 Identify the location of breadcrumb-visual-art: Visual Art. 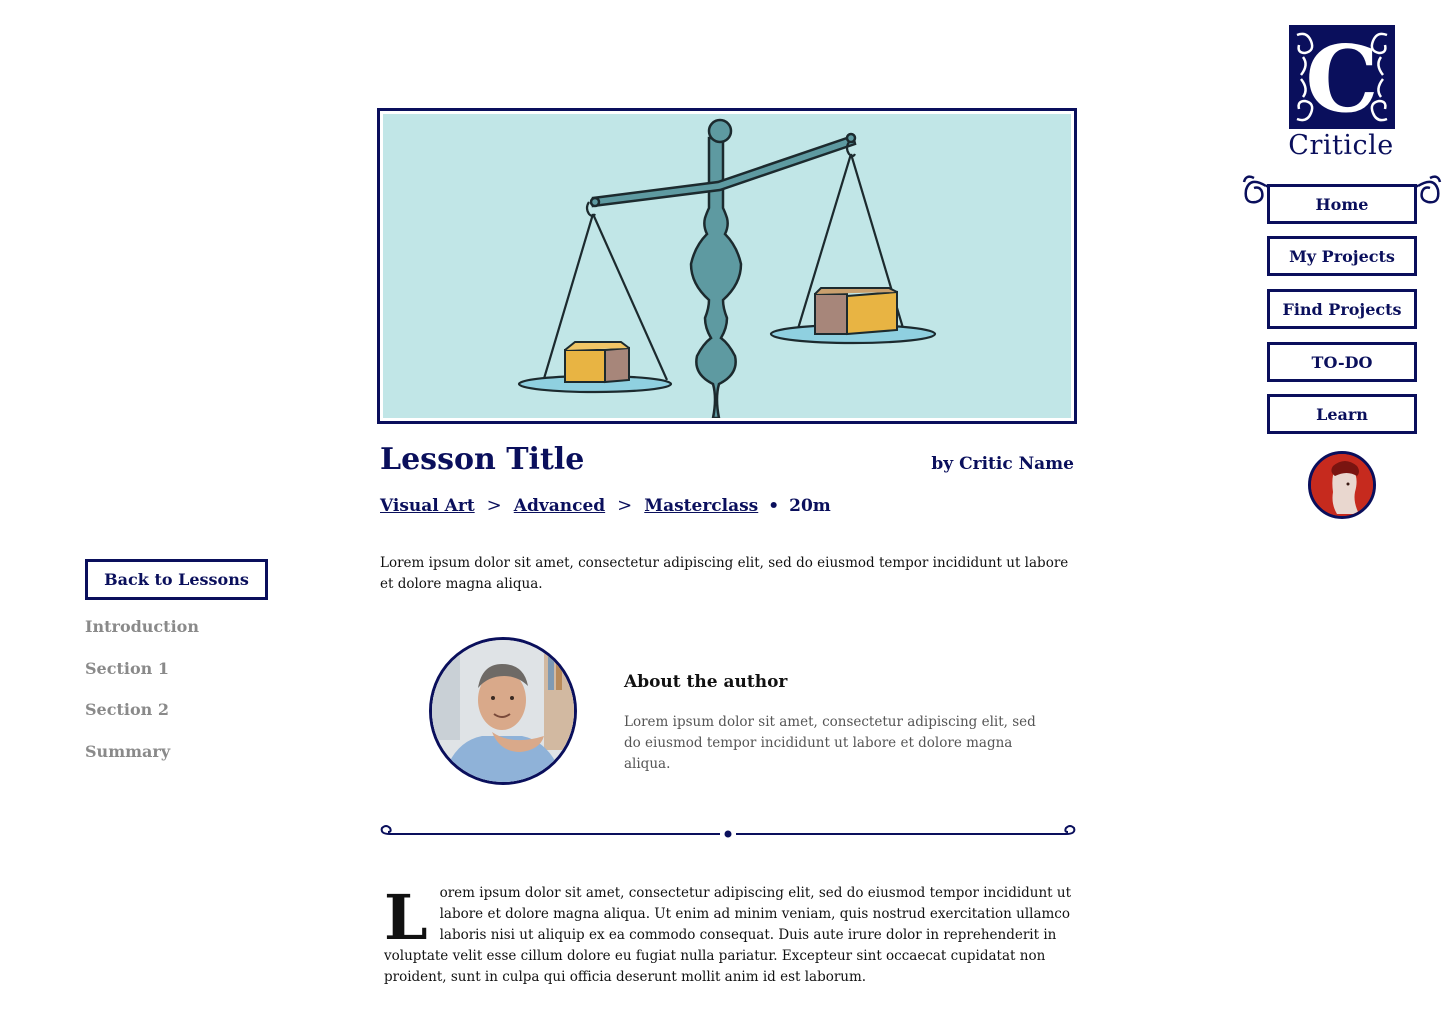
(427, 506).